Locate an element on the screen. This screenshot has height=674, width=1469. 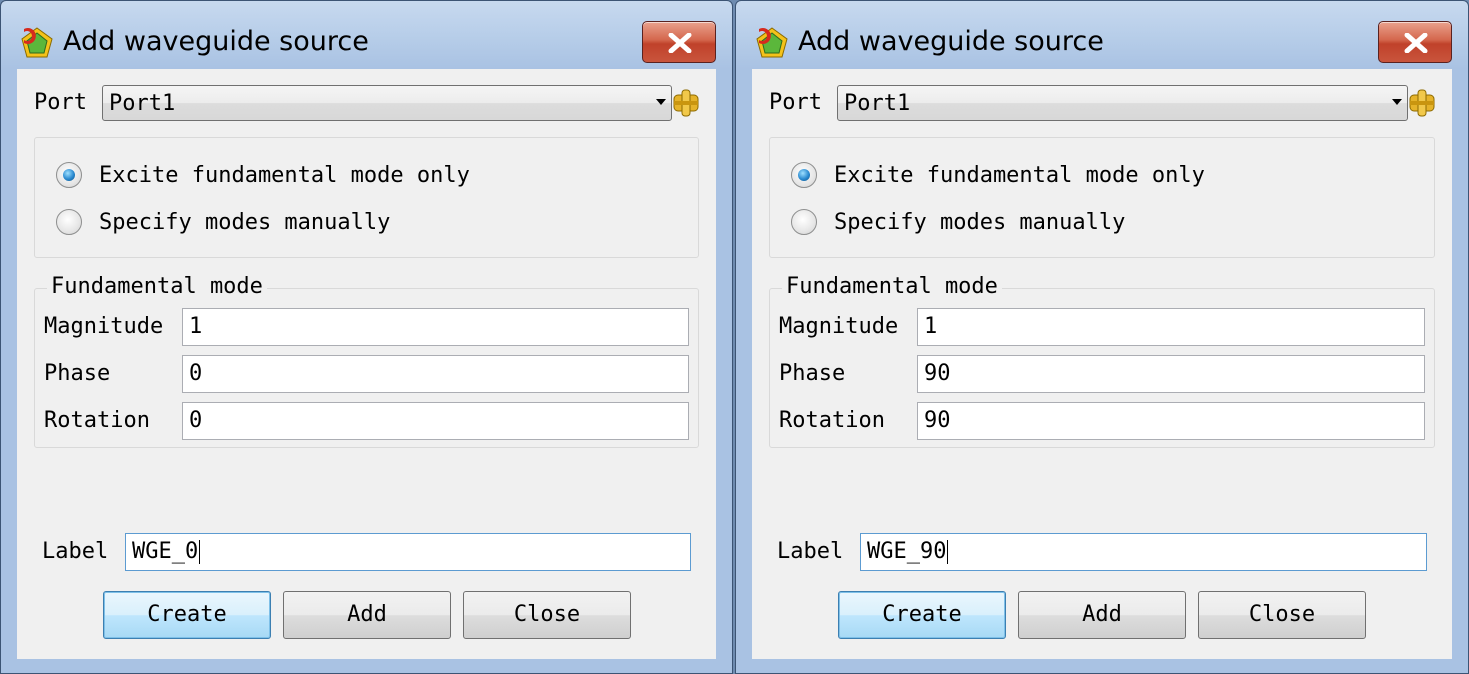
label-field-value: WGE_0 is located at coordinates (165, 551).